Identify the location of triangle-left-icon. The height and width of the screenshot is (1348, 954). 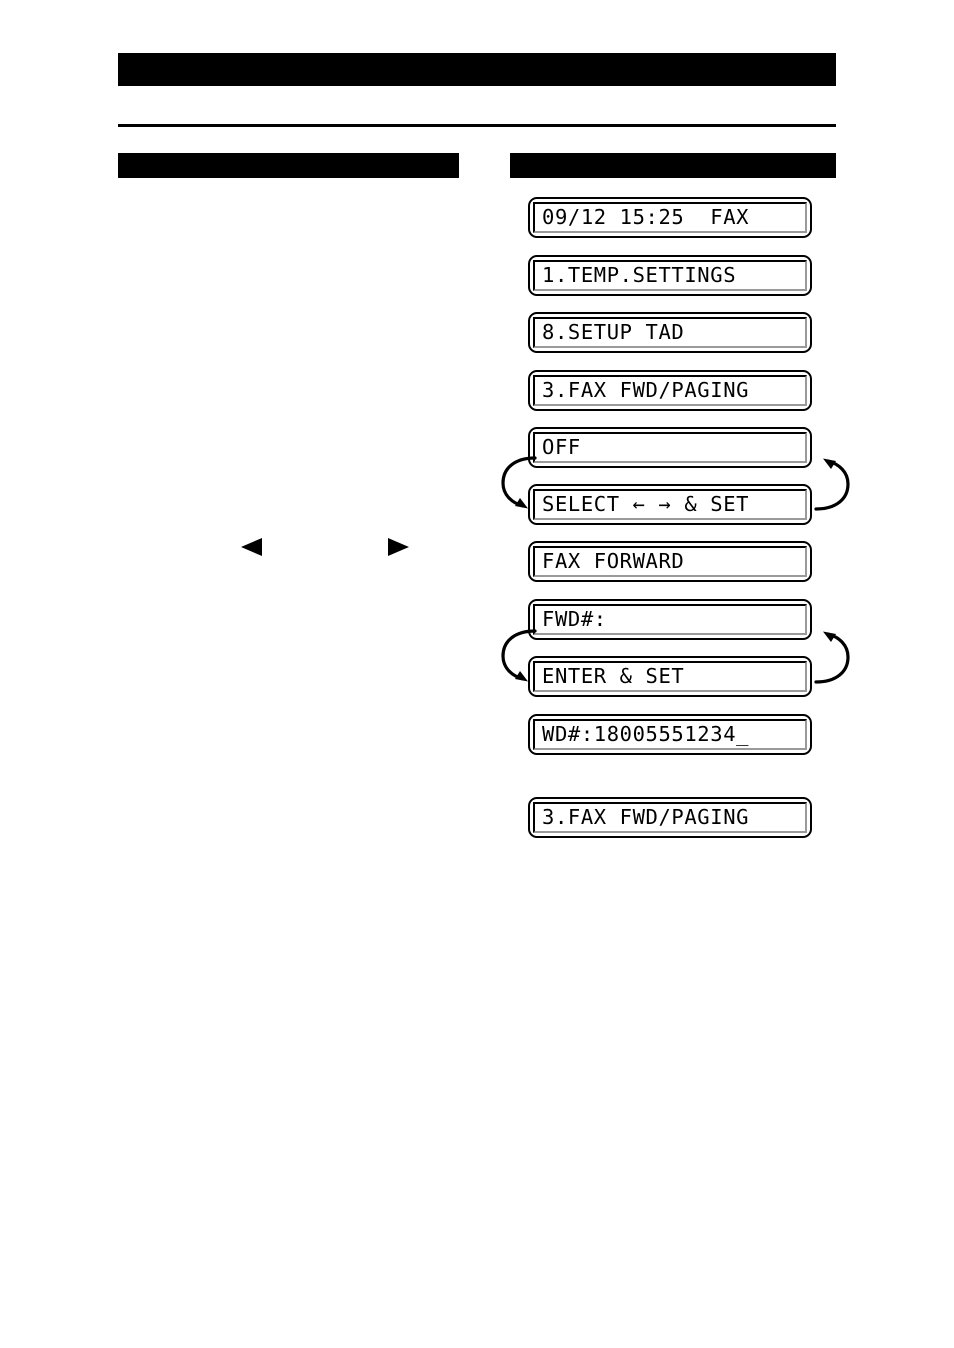
(251, 547).